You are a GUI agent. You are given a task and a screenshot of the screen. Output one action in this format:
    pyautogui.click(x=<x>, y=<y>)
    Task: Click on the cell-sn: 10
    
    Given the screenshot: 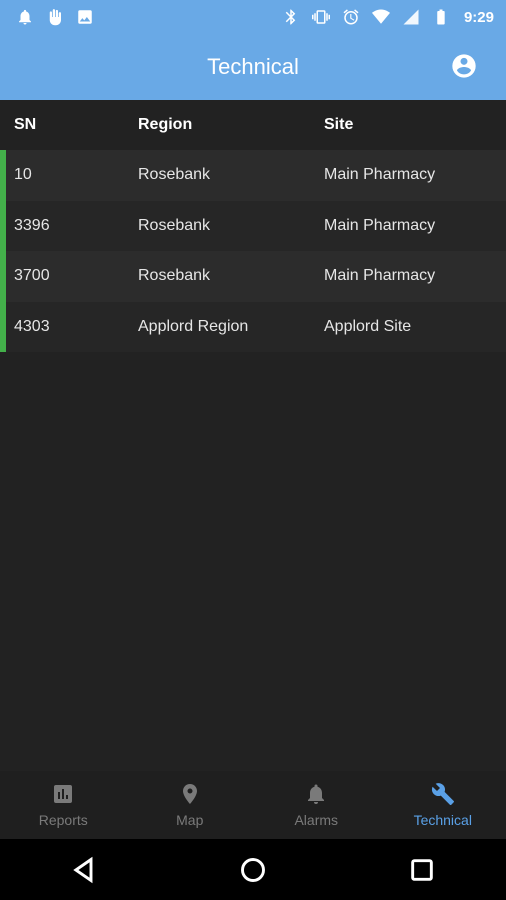 What is the action you would take?
    pyautogui.click(x=23, y=175)
    